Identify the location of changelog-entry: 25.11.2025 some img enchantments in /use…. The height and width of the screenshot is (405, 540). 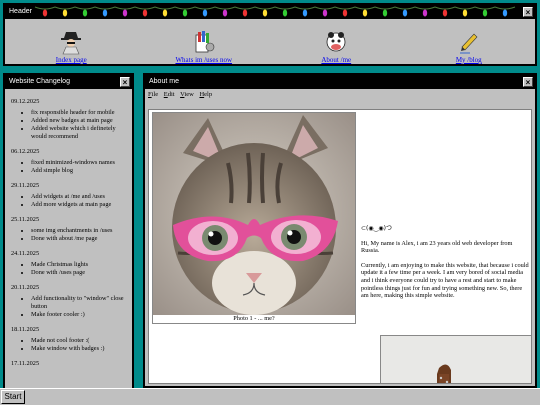
(69, 229).